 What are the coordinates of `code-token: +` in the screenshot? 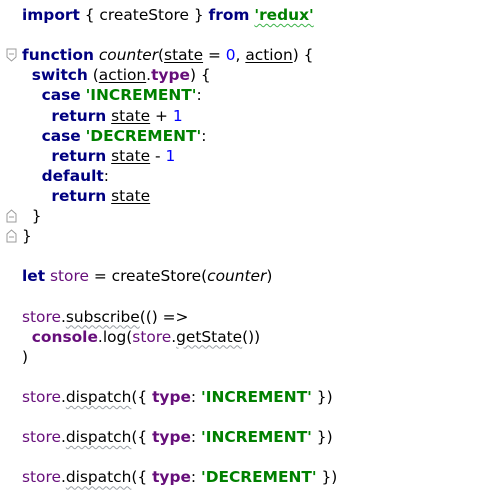 It's located at (161, 115).